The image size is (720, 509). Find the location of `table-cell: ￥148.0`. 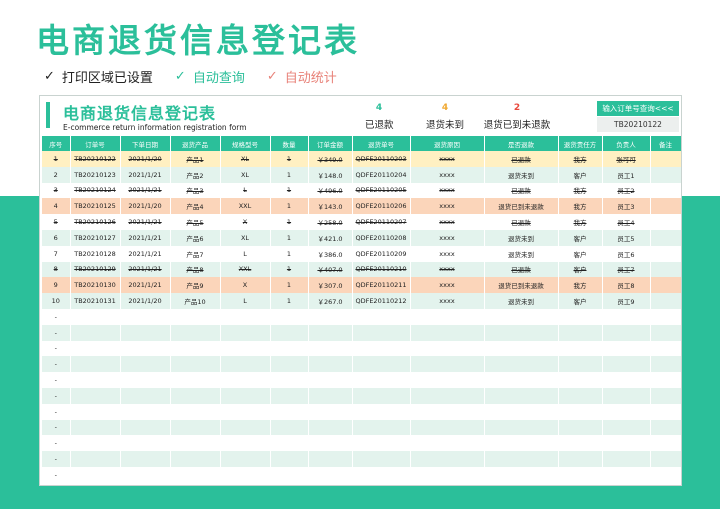

table-cell: ￥148.0 is located at coordinates (330, 174).